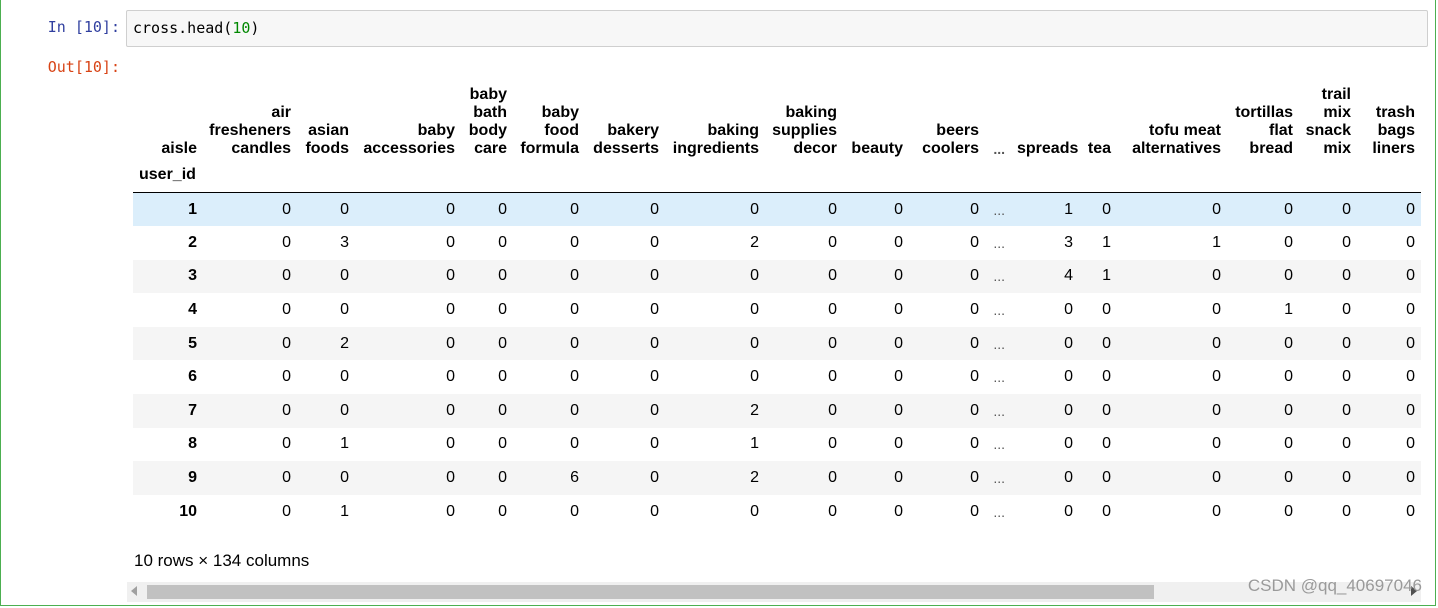  Describe the element at coordinates (574, 478) in the screenshot. I see `table-cell: 6` at that location.